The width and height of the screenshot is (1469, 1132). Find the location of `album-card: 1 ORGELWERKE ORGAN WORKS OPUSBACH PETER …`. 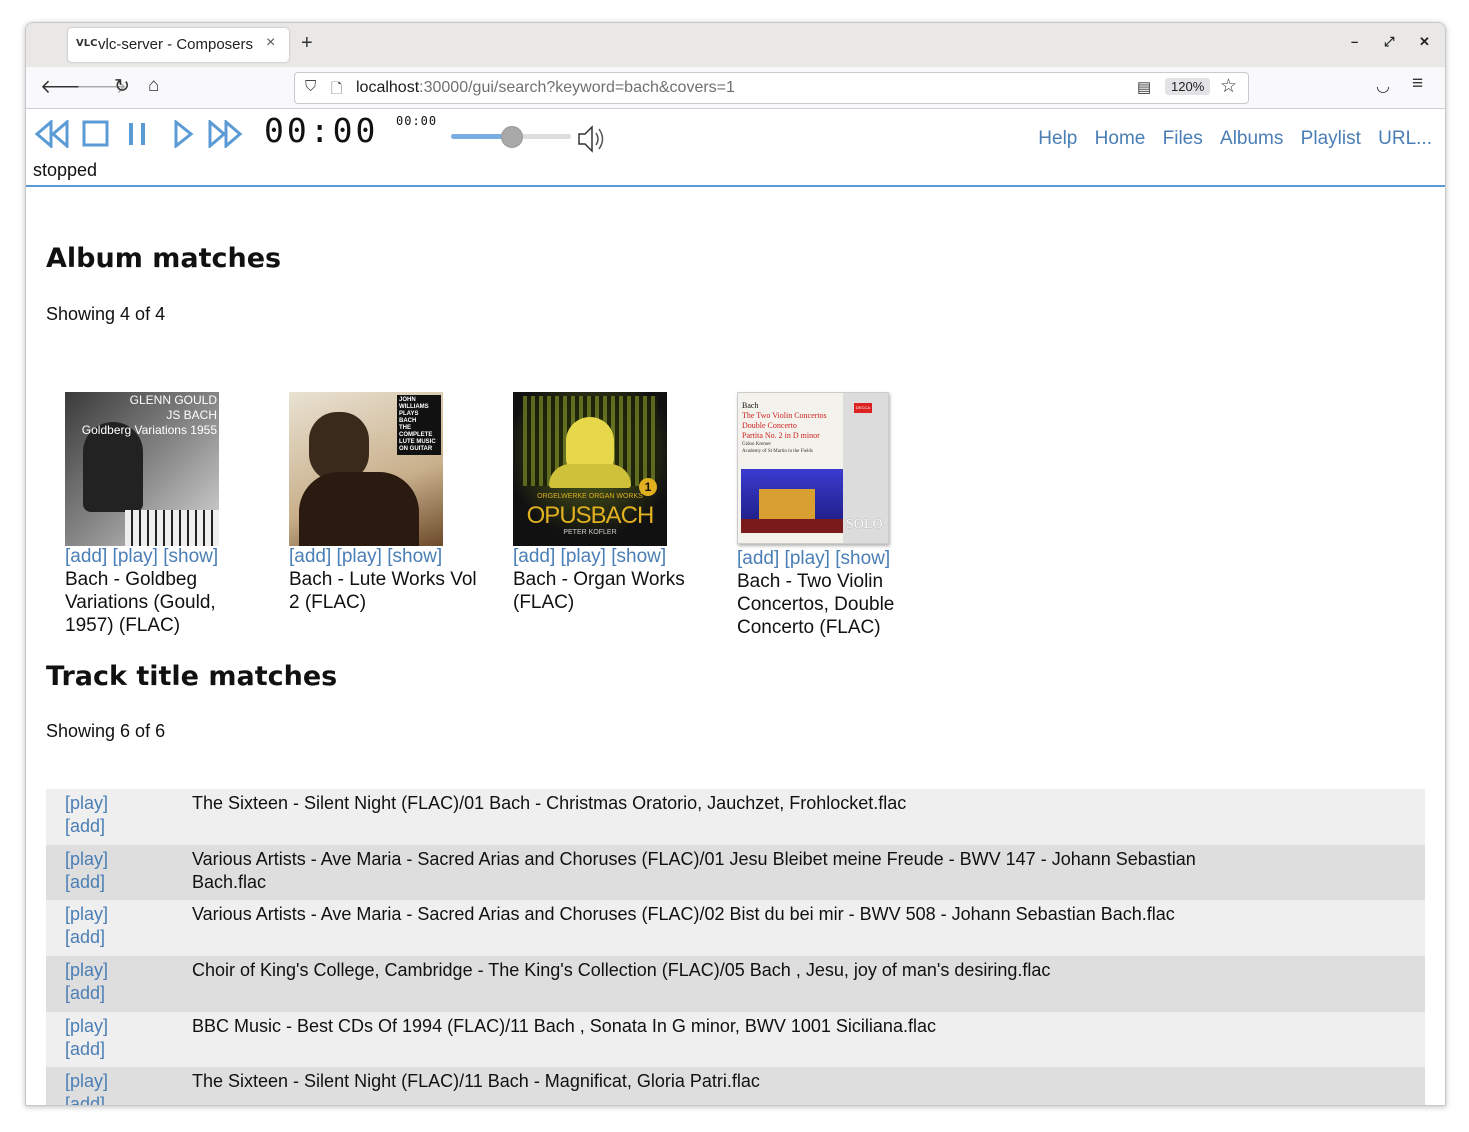

album-card: 1 ORGELWERKE ORGAN WORKS OPUSBACH PETER … is located at coordinates (613, 503).